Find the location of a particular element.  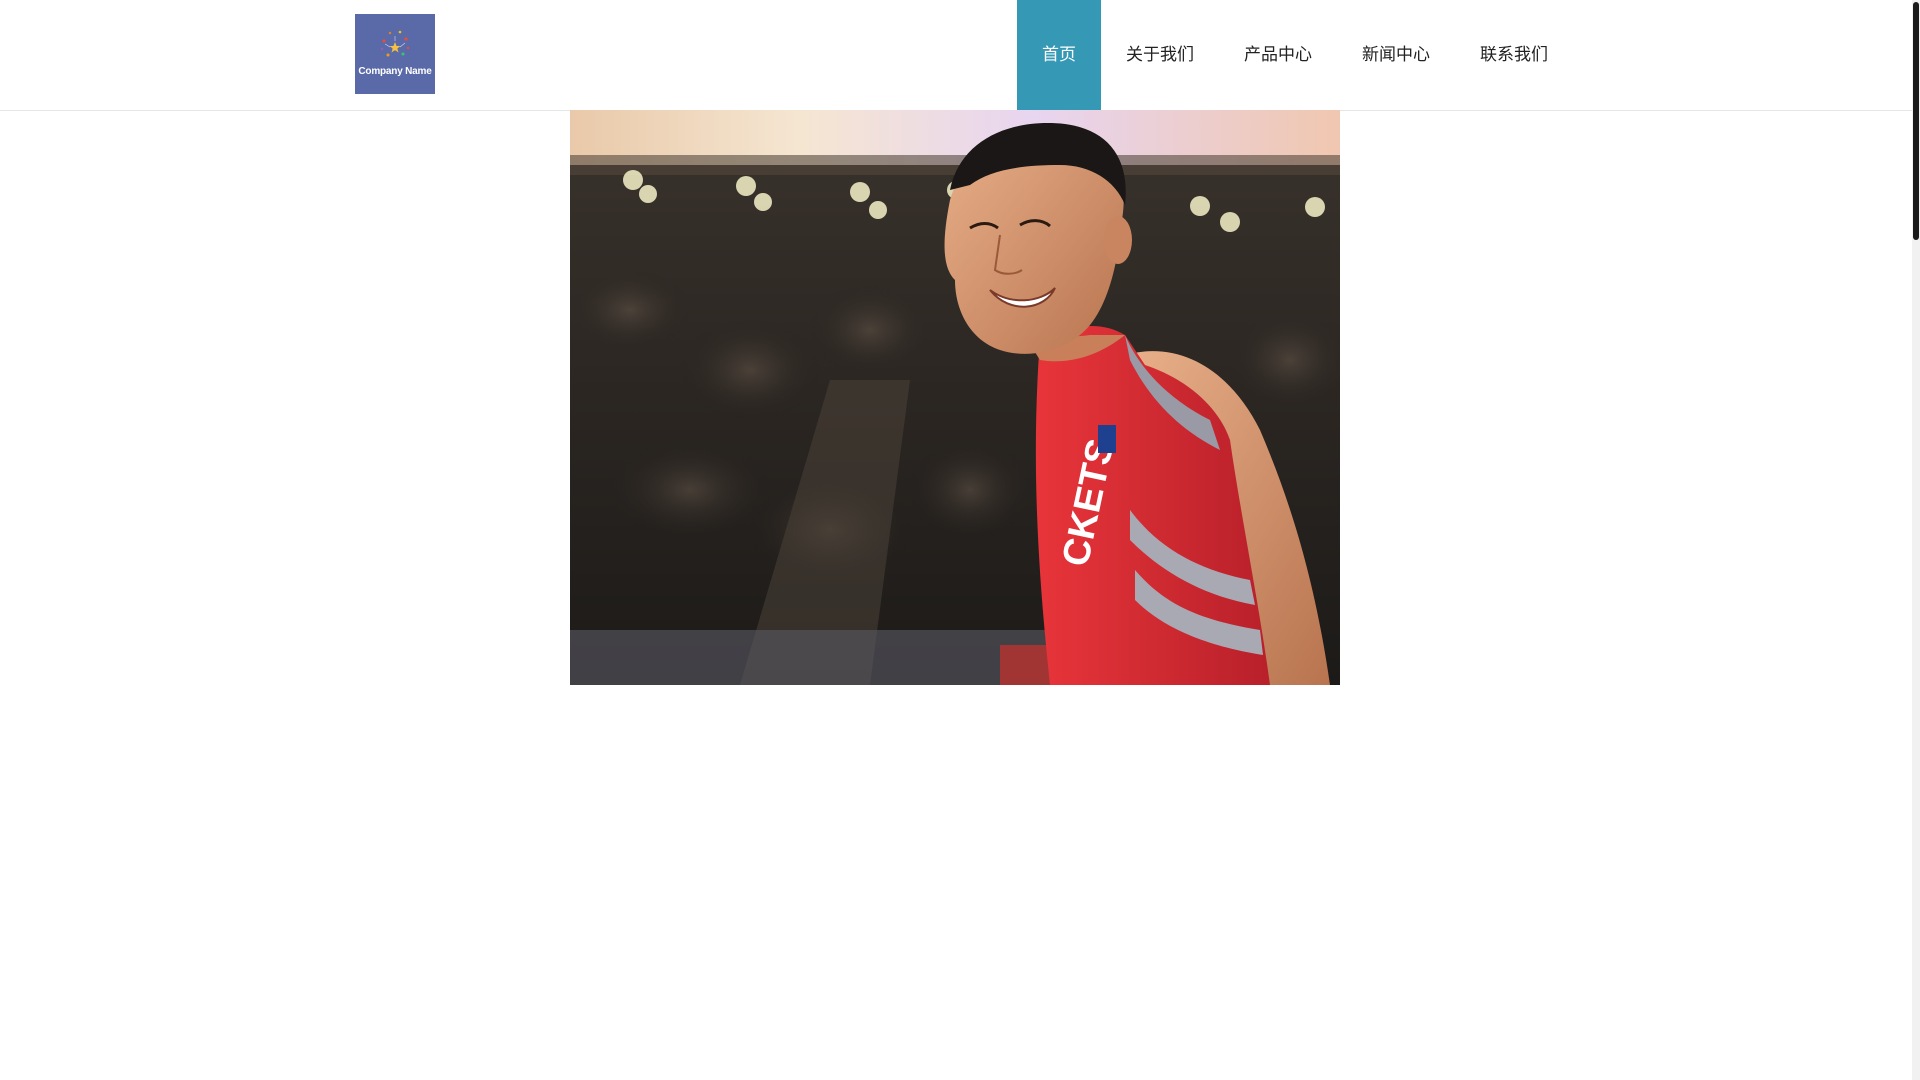

nav-item-contact: 联系我们 is located at coordinates (1514, 55).